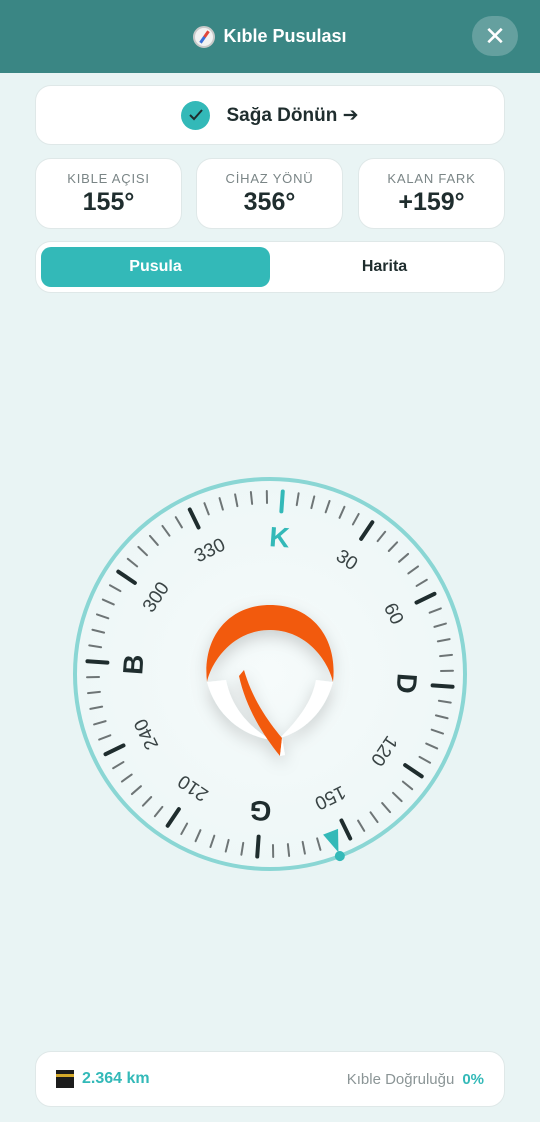  I want to click on qibla-angle-label: KIBLE AÇISI, so click(108, 178).